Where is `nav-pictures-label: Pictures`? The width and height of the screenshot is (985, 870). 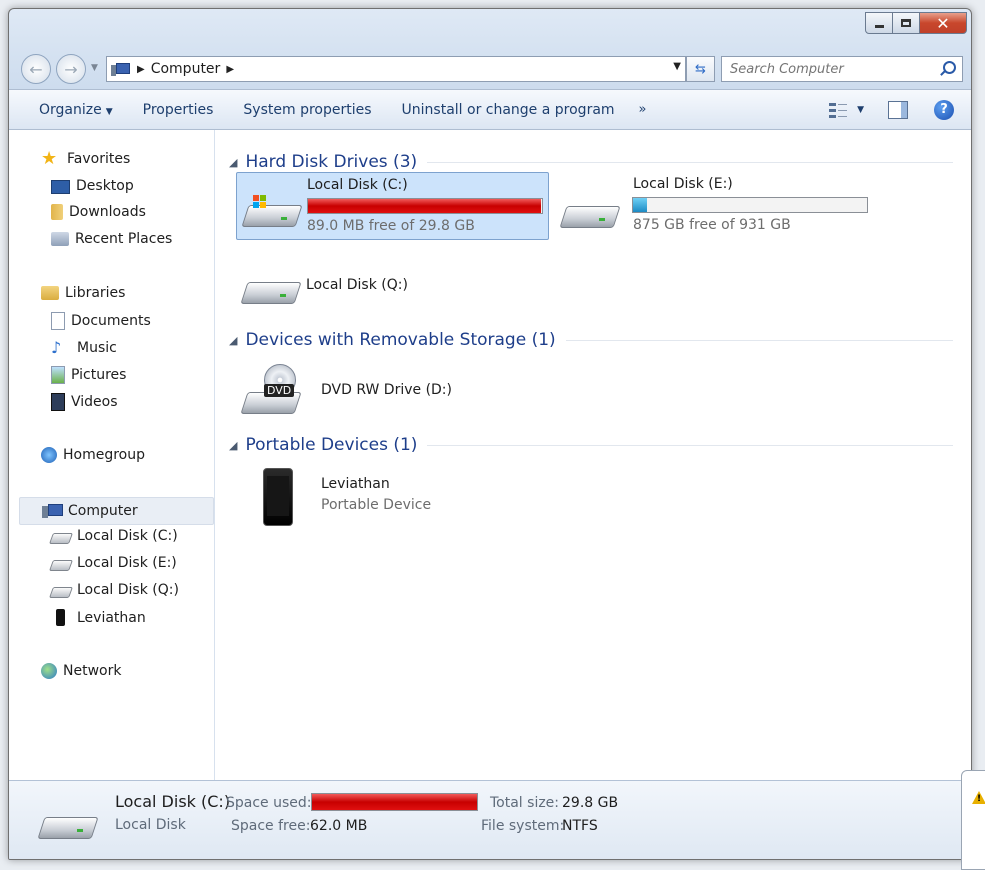
nav-pictures-label: Pictures is located at coordinates (99, 375).